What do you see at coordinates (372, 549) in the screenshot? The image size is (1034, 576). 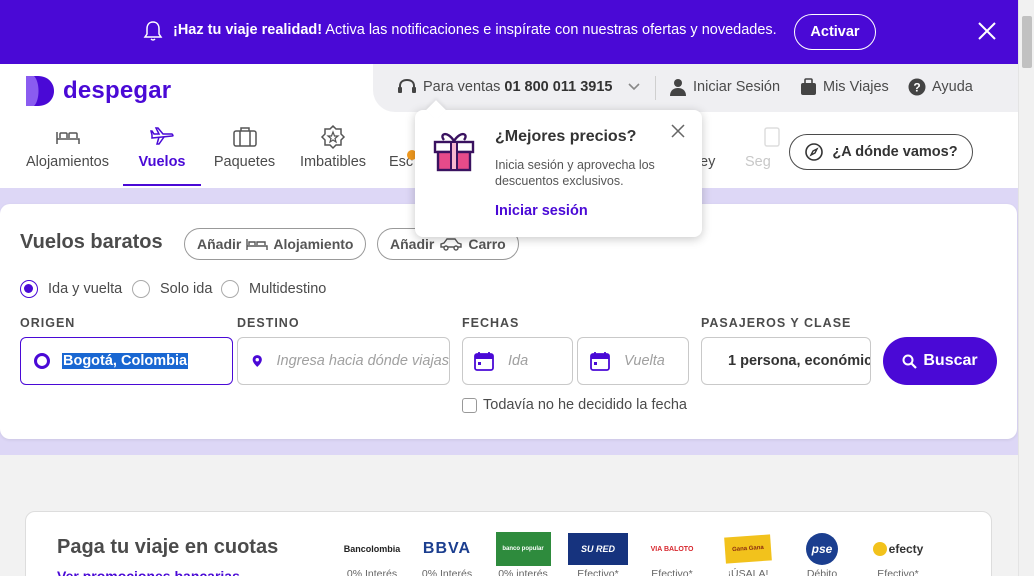 I see `bancolombia-logo: Bancolombia` at bounding box center [372, 549].